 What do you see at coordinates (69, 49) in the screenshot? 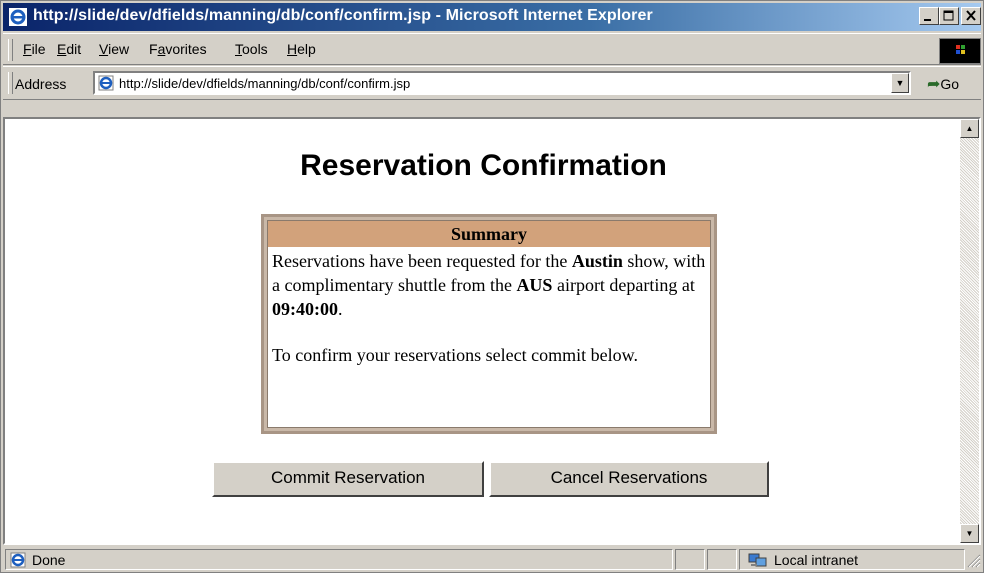
I see `menu-edit: Edit` at bounding box center [69, 49].